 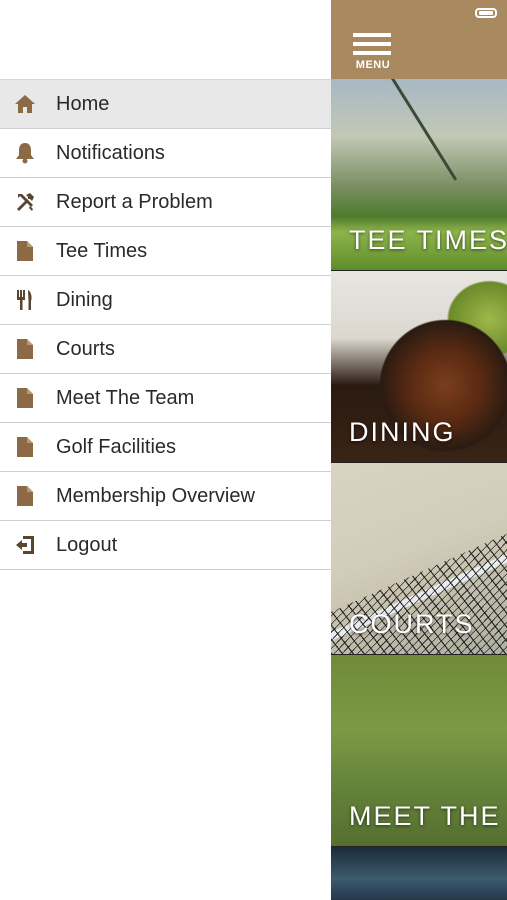 I want to click on menu-item-label: Courts, so click(x=85, y=349).